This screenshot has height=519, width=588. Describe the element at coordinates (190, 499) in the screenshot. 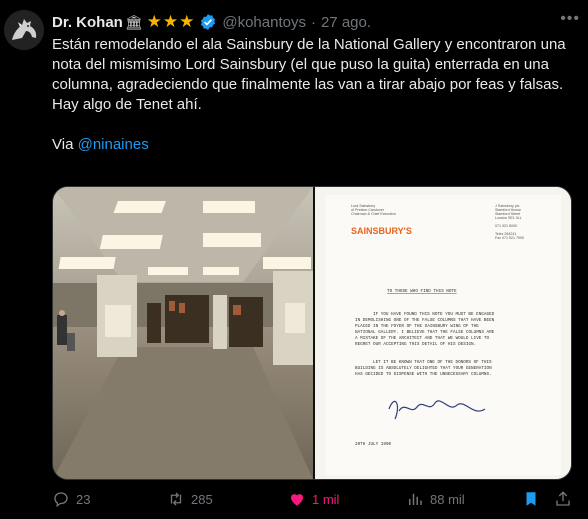

I see `retweet-button: 285` at that location.